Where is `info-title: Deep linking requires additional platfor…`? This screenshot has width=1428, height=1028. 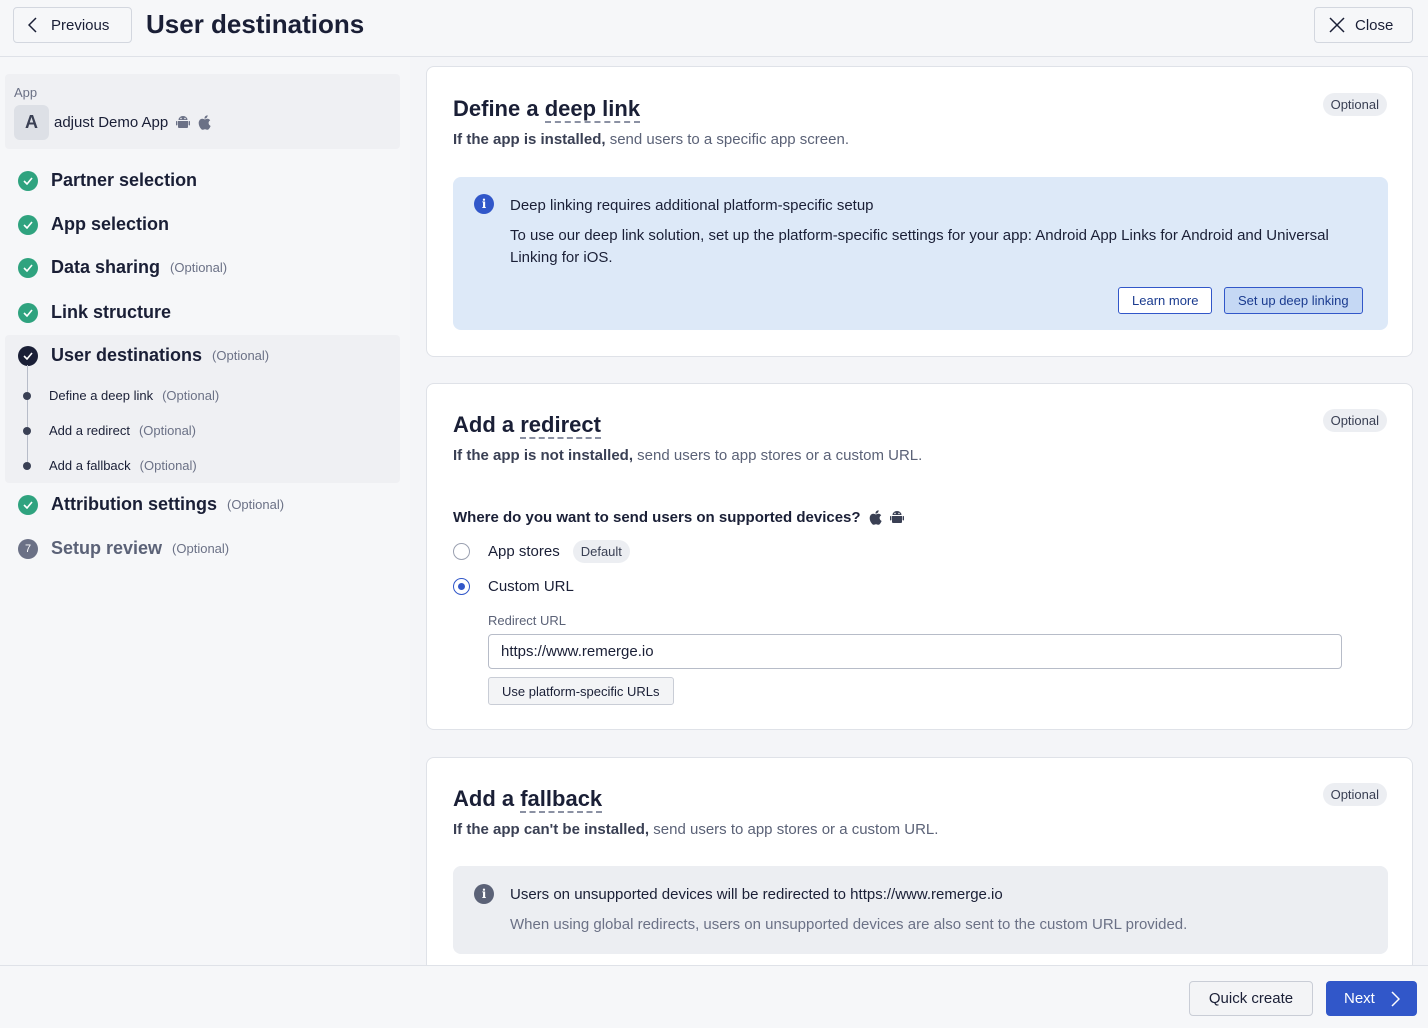 info-title: Deep linking requires additional platfor… is located at coordinates (692, 205).